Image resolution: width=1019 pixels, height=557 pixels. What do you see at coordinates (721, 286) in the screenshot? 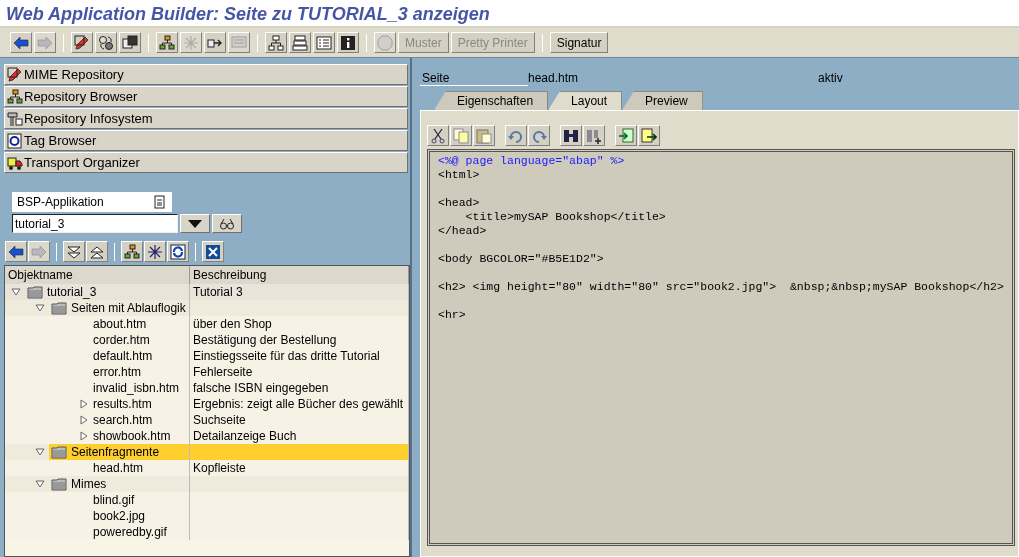
I see `code-line: <h2> <img height="80" width="80" src="book2.jpg"> &nbsp;&nbsp;mySAP Bookshop</h2>` at bounding box center [721, 286].